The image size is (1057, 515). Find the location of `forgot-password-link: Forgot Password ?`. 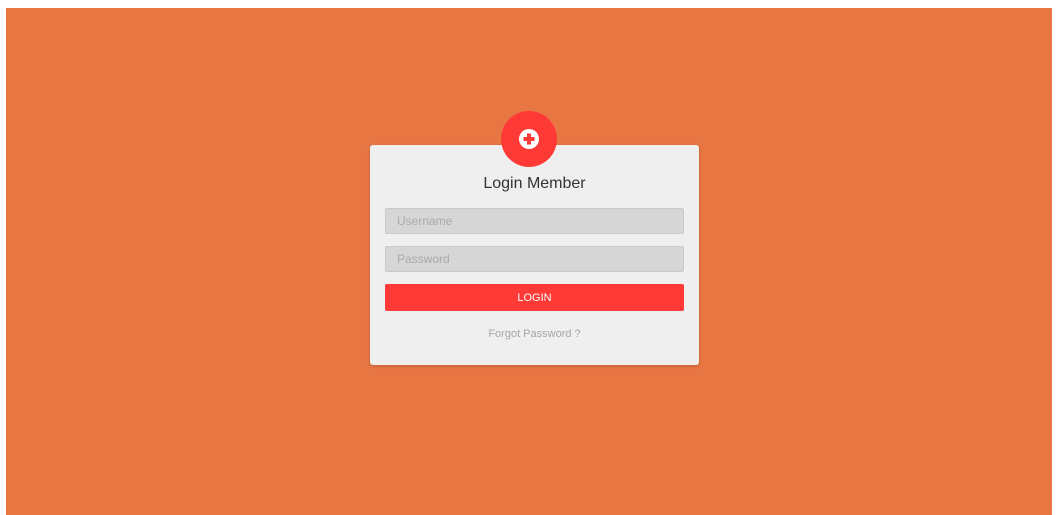

forgot-password-link: Forgot Password ? is located at coordinates (534, 334).